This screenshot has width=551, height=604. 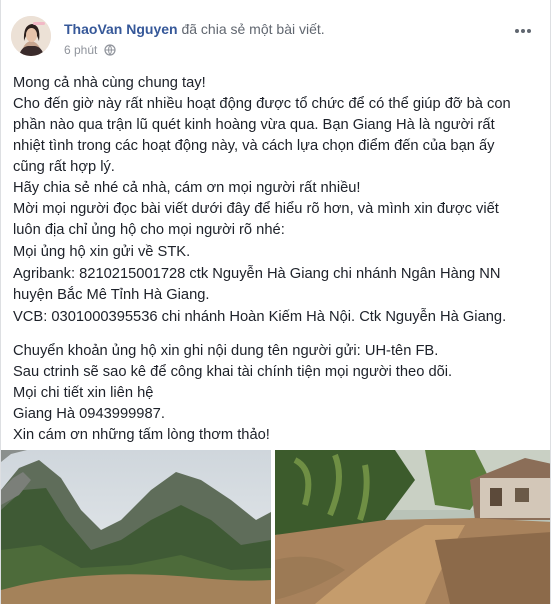 What do you see at coordinates (136, 527) in the screenshot?
I see `mountain-valley-photo` at bounding box center [136, 527].